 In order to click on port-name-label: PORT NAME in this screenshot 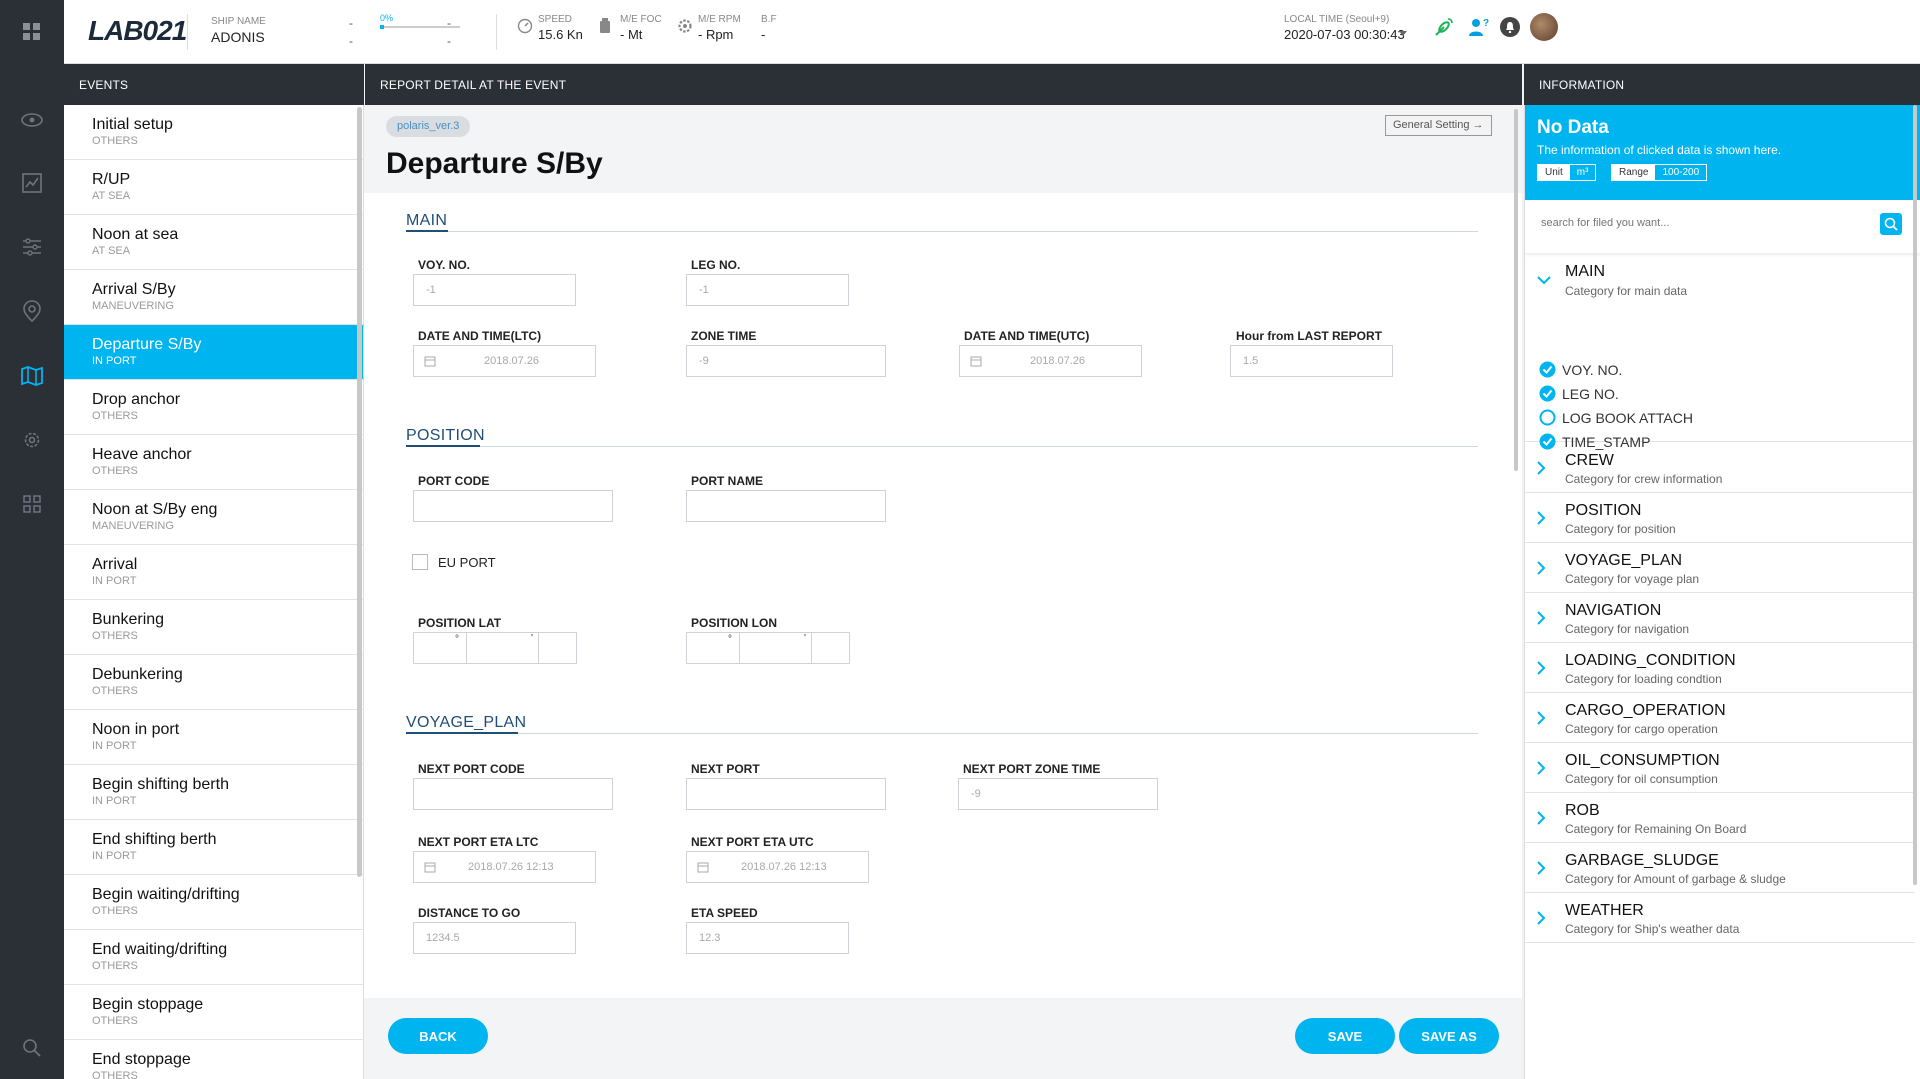, I will do `click(727, 481)`.